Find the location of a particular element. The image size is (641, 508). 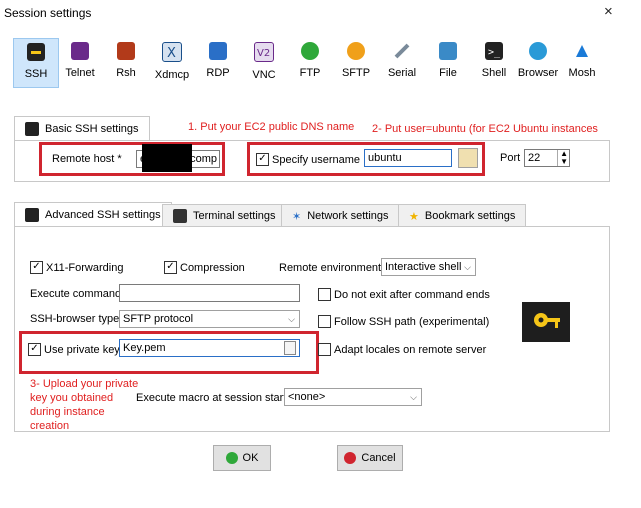

protocol-ssh: SSH is located at coordinates (36, 63).